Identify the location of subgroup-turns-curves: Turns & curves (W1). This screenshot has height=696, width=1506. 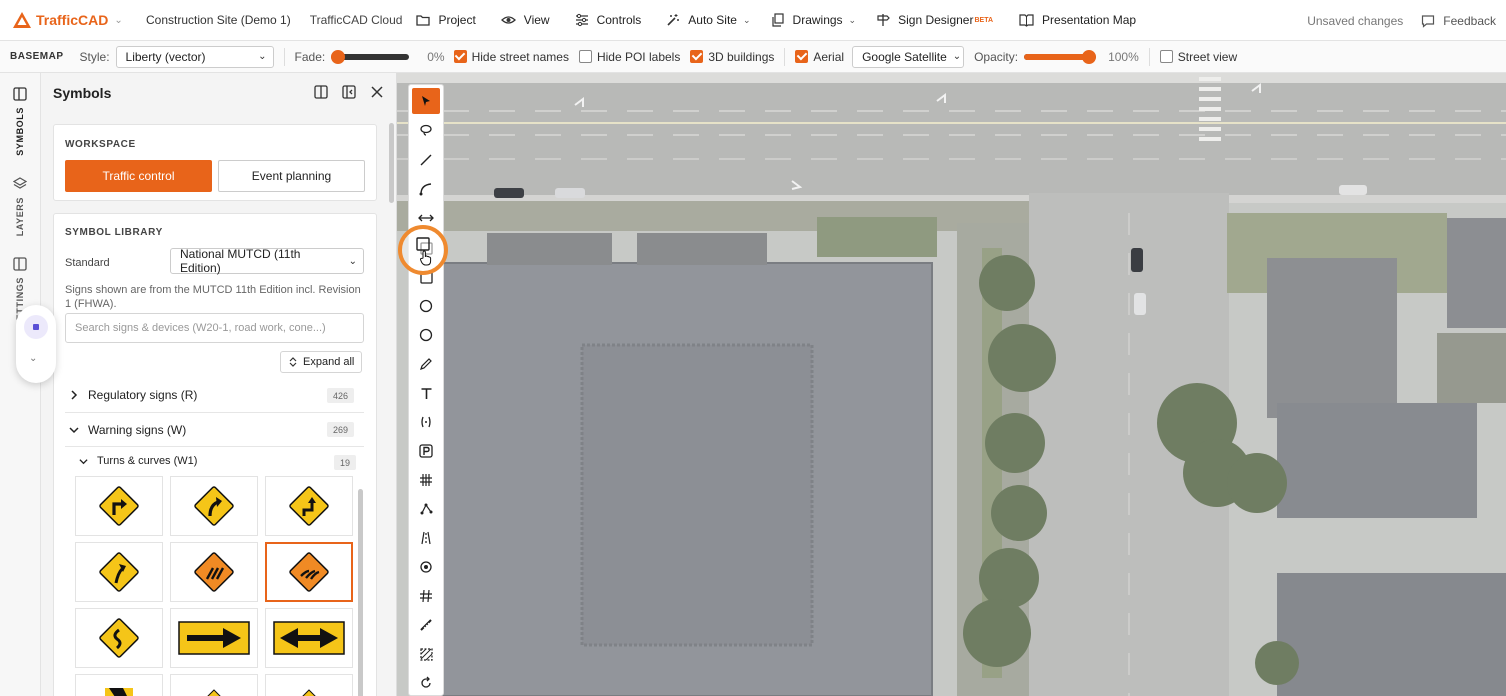
(138, 461).